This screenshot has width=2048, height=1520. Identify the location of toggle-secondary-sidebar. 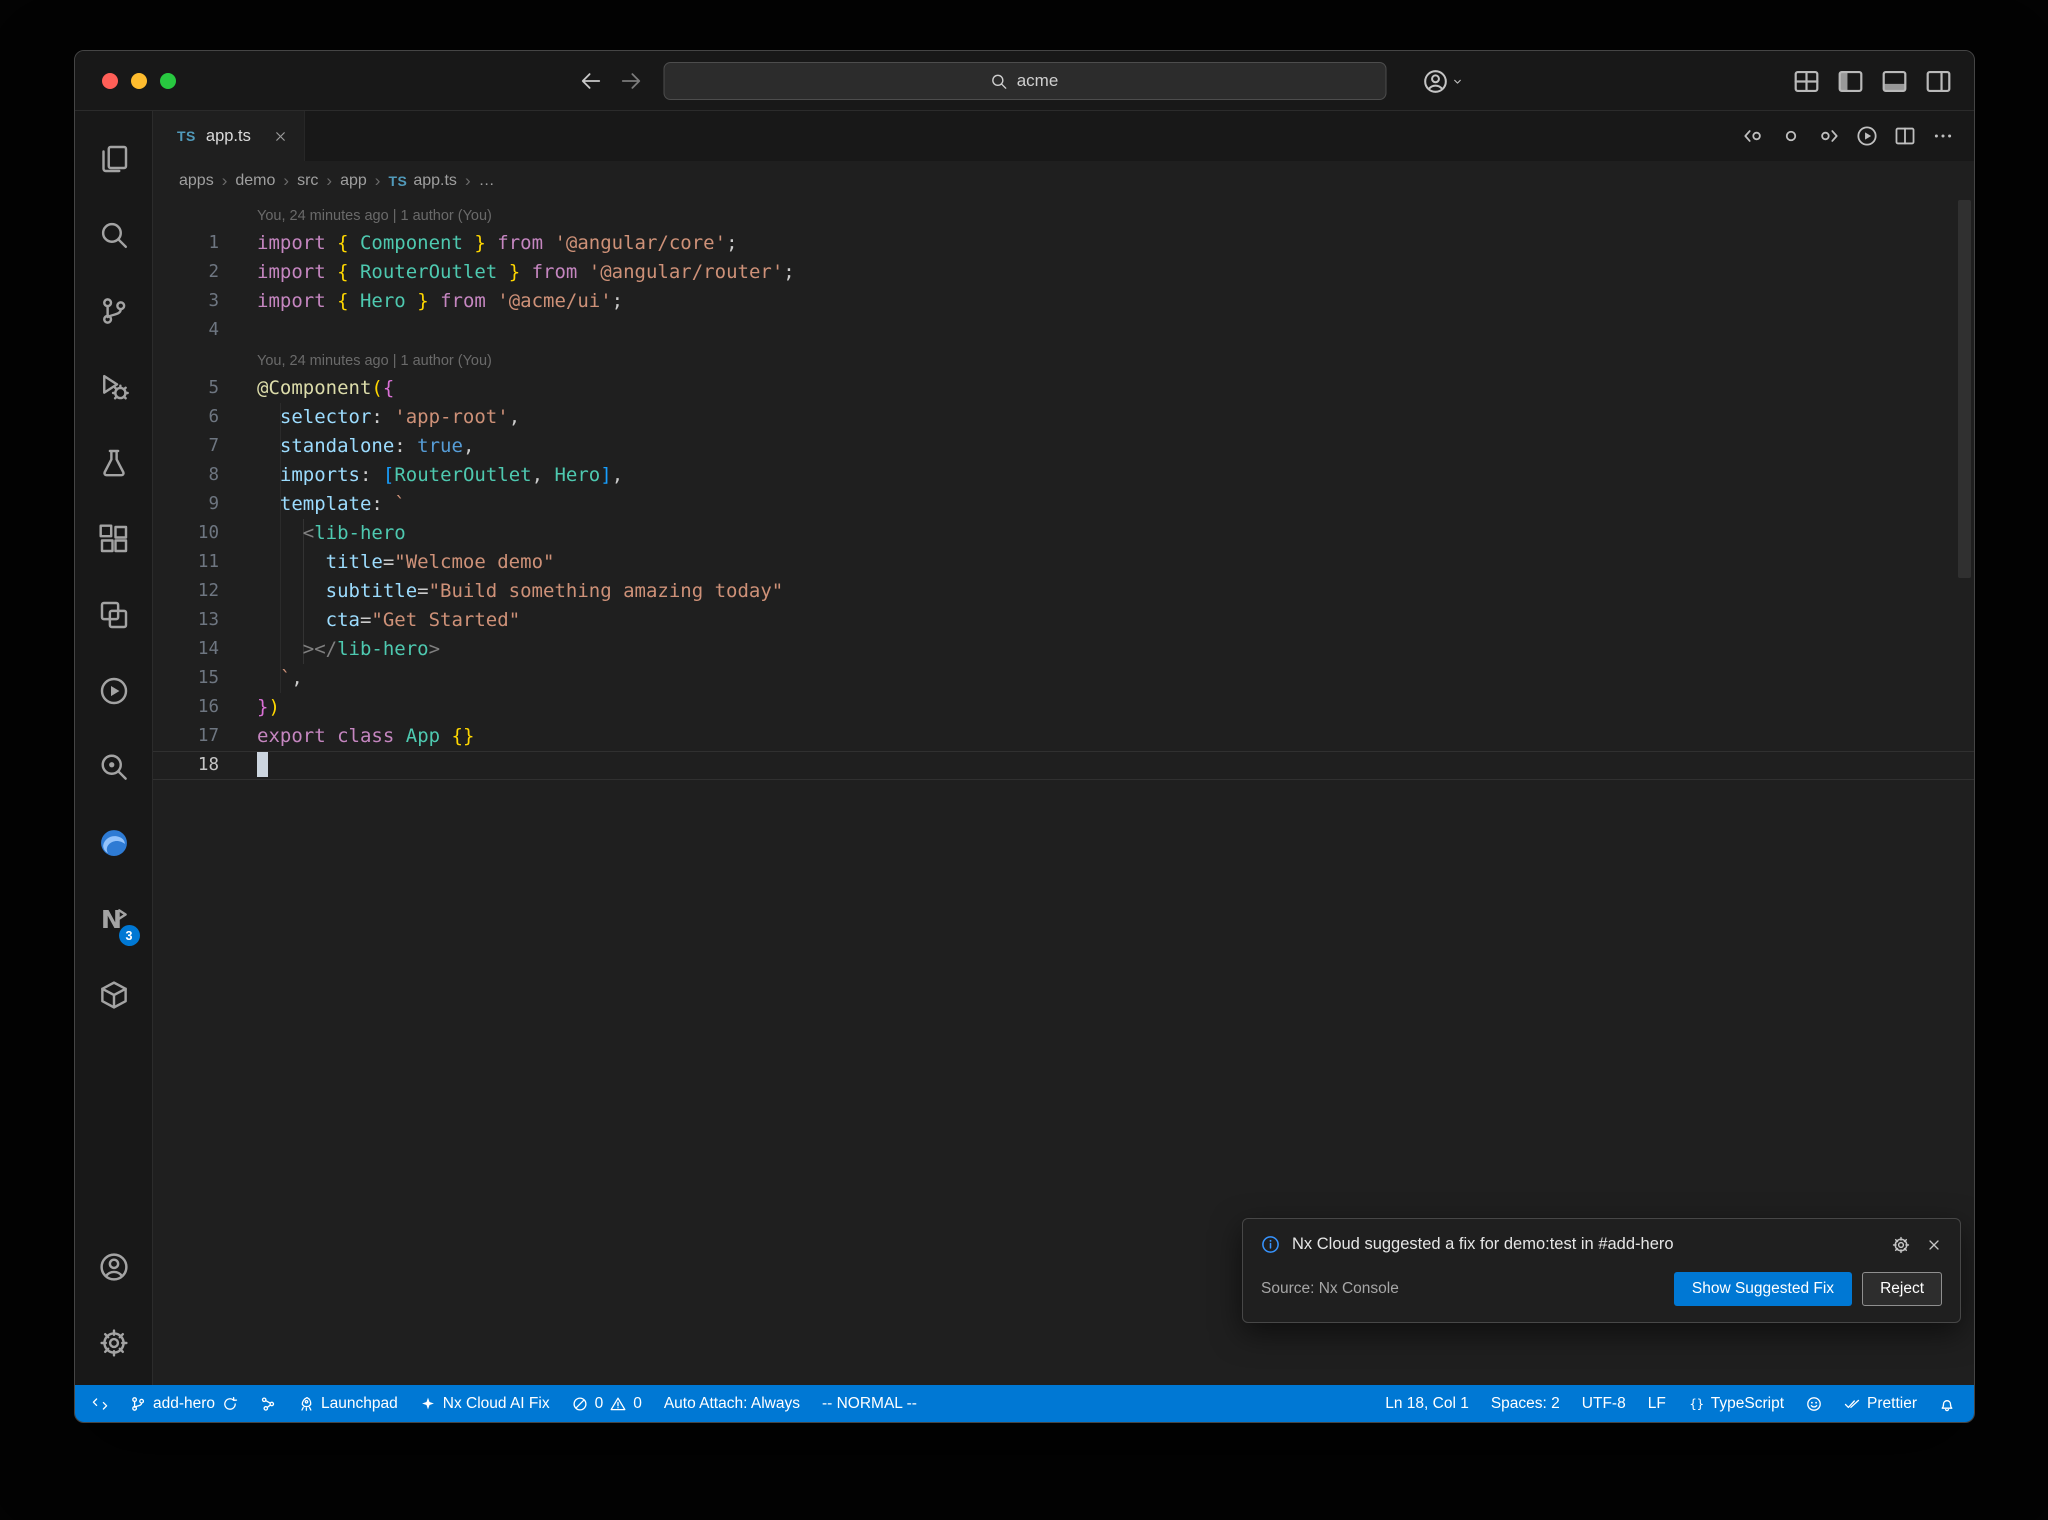
(1938, 81).